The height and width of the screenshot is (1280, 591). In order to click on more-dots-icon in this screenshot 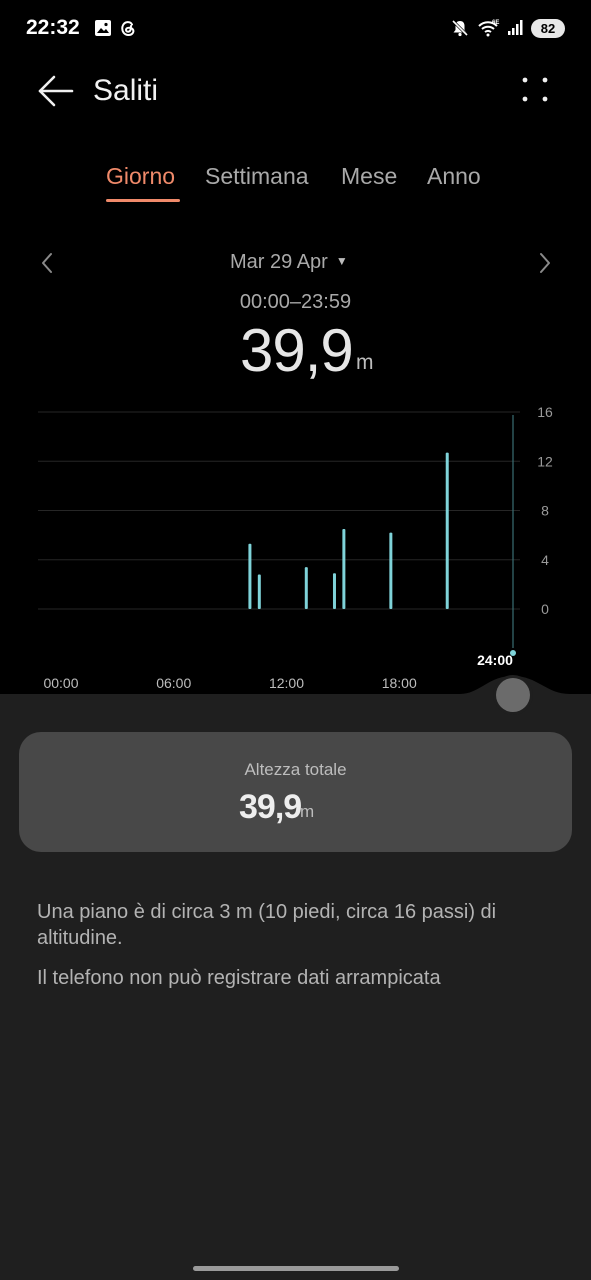, I will do `click(535, 89)`.